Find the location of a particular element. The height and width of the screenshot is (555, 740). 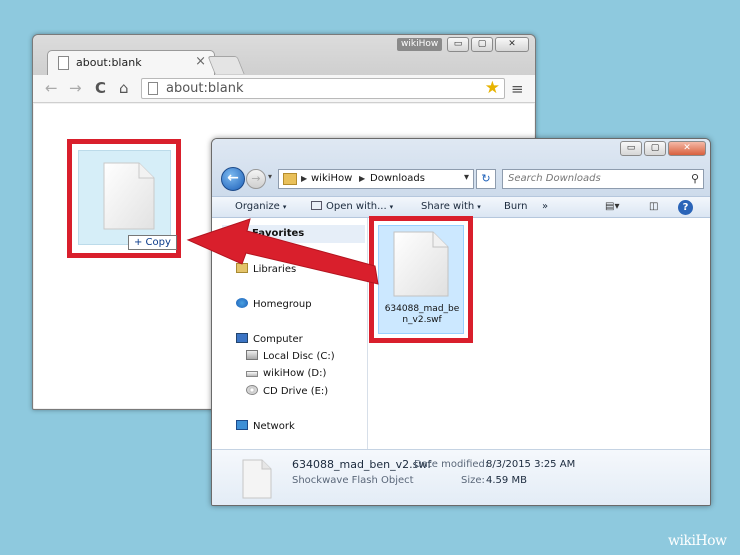

network-icon is located at coordinates (242, 425).